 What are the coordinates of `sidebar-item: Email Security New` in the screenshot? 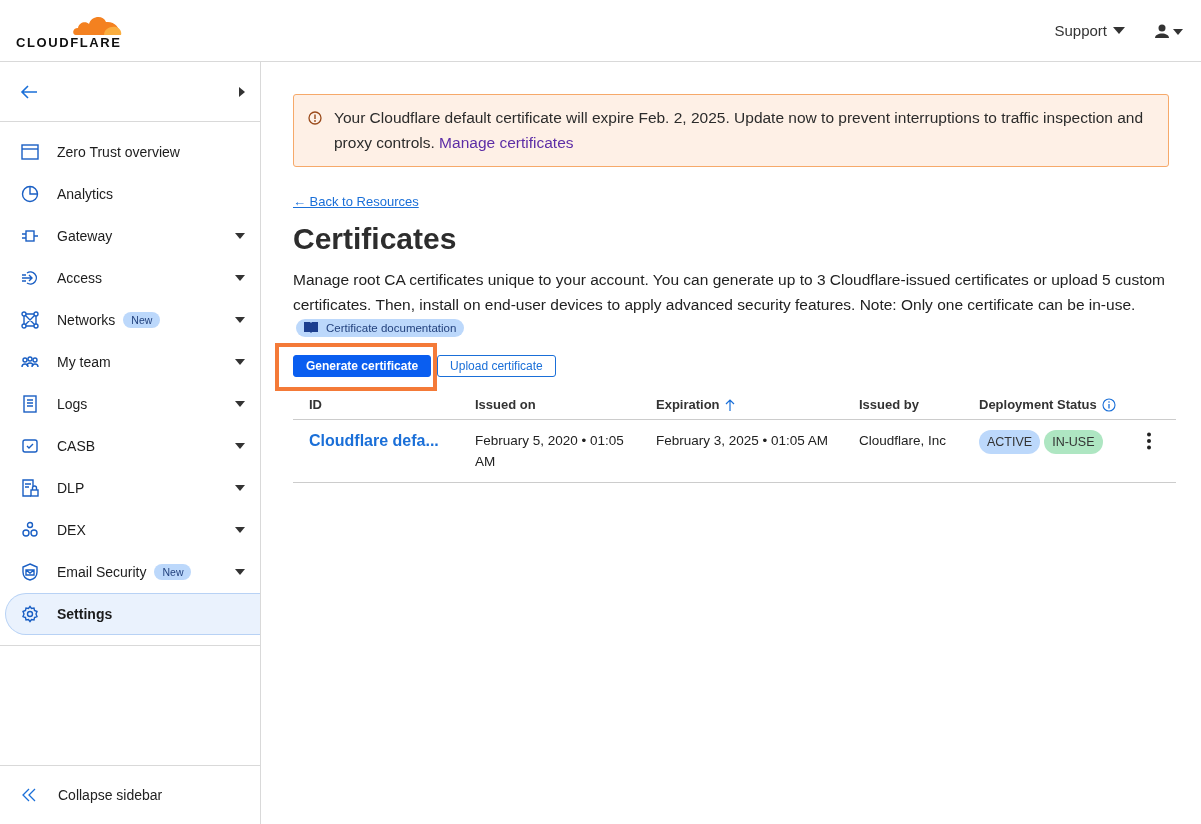 It's located at (130, 572).